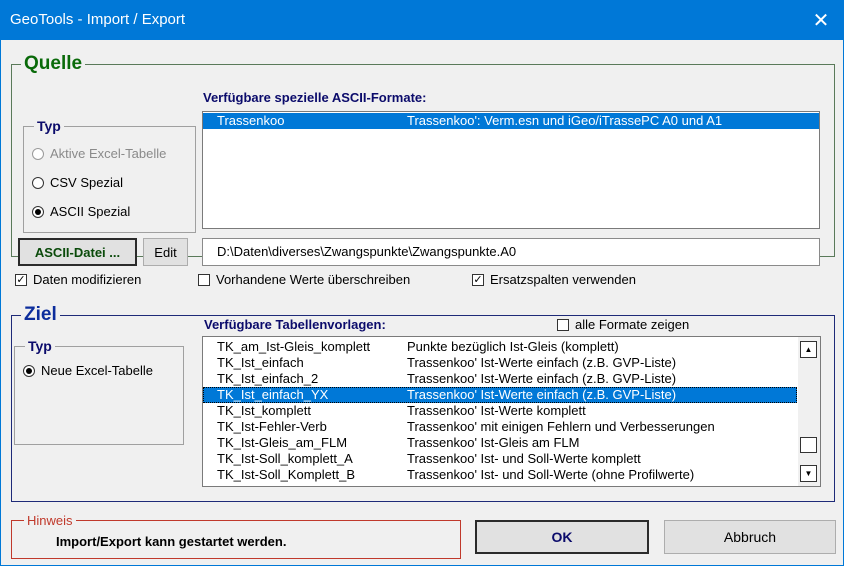  Describe the element at coordinates (53, 63) in the screenshot. I see `quelle-legend: Quelle` at that location.